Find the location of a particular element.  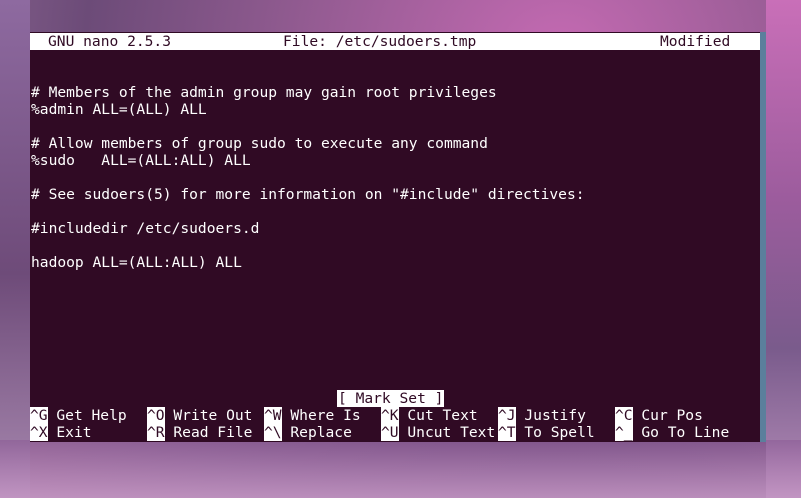

shortcut-key: ^J is located at coordinates (507, 415).